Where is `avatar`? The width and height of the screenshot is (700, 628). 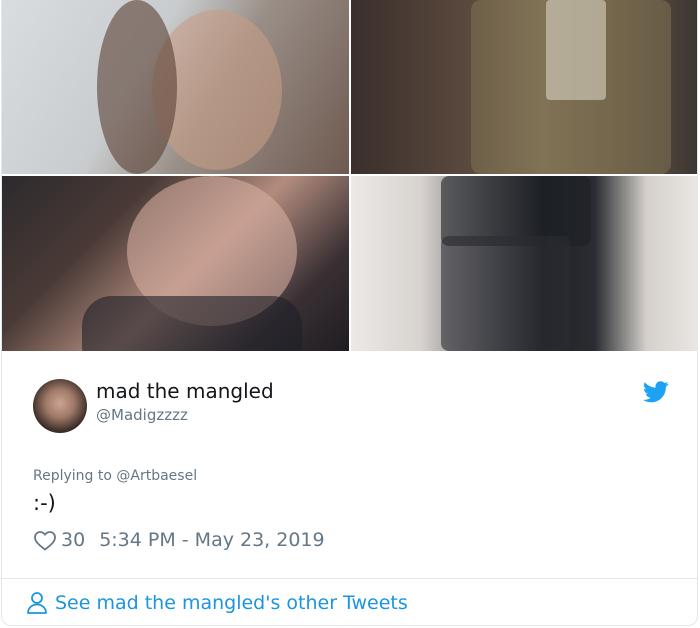 avatar is located at coordinates (60, 406).